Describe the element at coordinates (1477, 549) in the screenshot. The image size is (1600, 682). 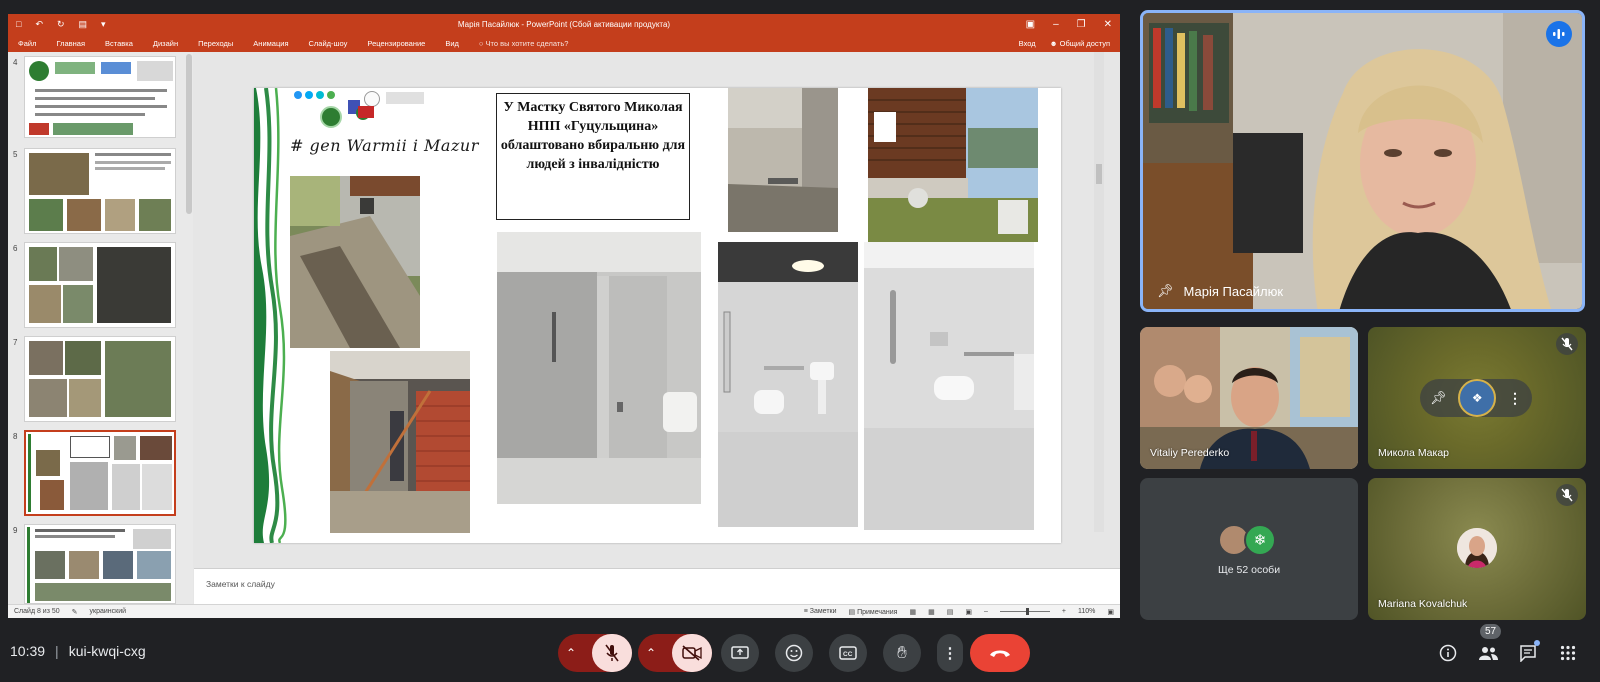
I see `participant-tile: Mariana Kovalchuk` at that location.